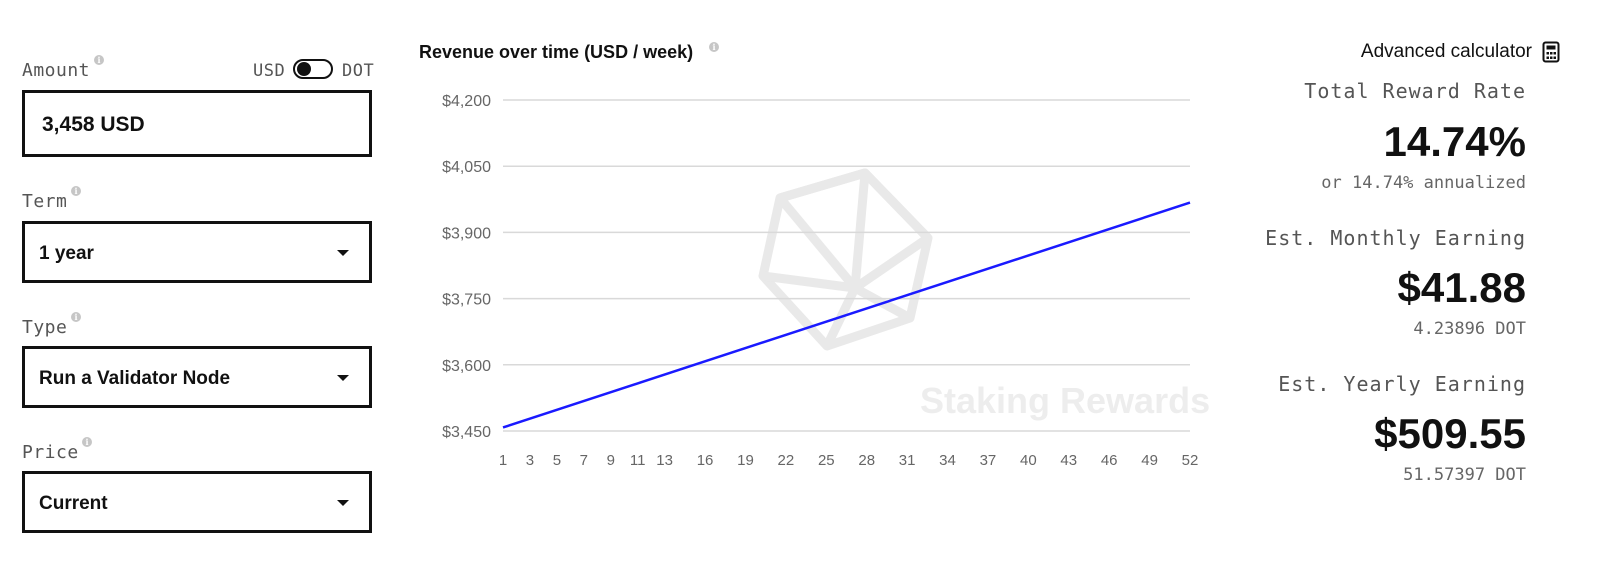  Describe the element at coordinates (826, 460) in the screenshot. I see `x-tick-label: 25` at that location.